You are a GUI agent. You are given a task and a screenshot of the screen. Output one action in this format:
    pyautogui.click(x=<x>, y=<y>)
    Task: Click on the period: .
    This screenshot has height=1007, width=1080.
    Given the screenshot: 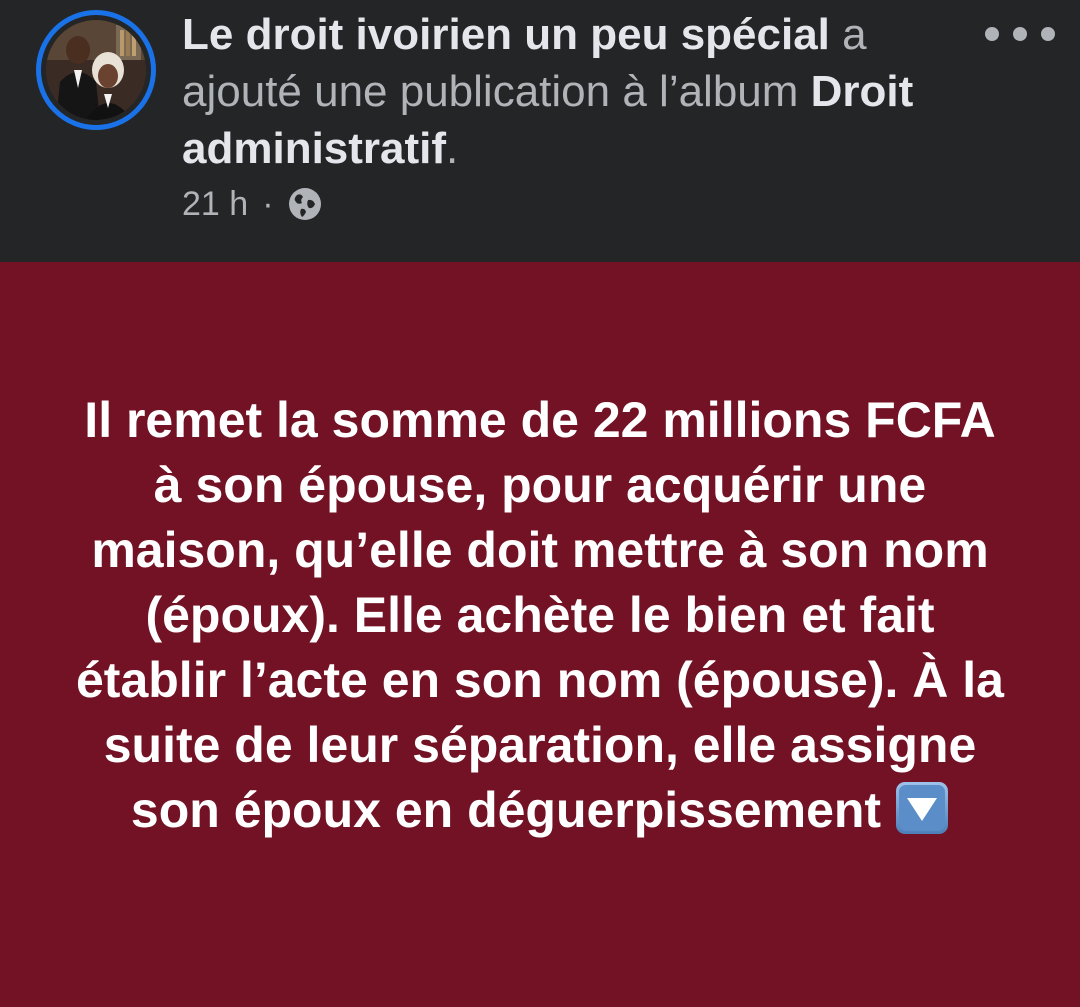 What is the action you would take?
    pyautogui.click(x=452, y=148)
    